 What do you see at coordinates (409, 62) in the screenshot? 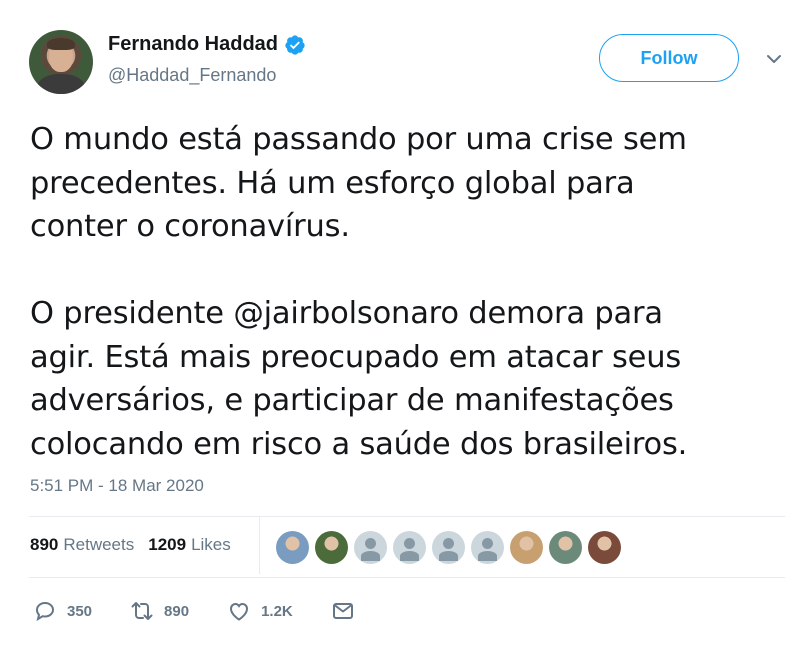
I see `tweet-header: Fernando Haddad @Haddad_Fernando Follow` at bounding box center [409, 62].